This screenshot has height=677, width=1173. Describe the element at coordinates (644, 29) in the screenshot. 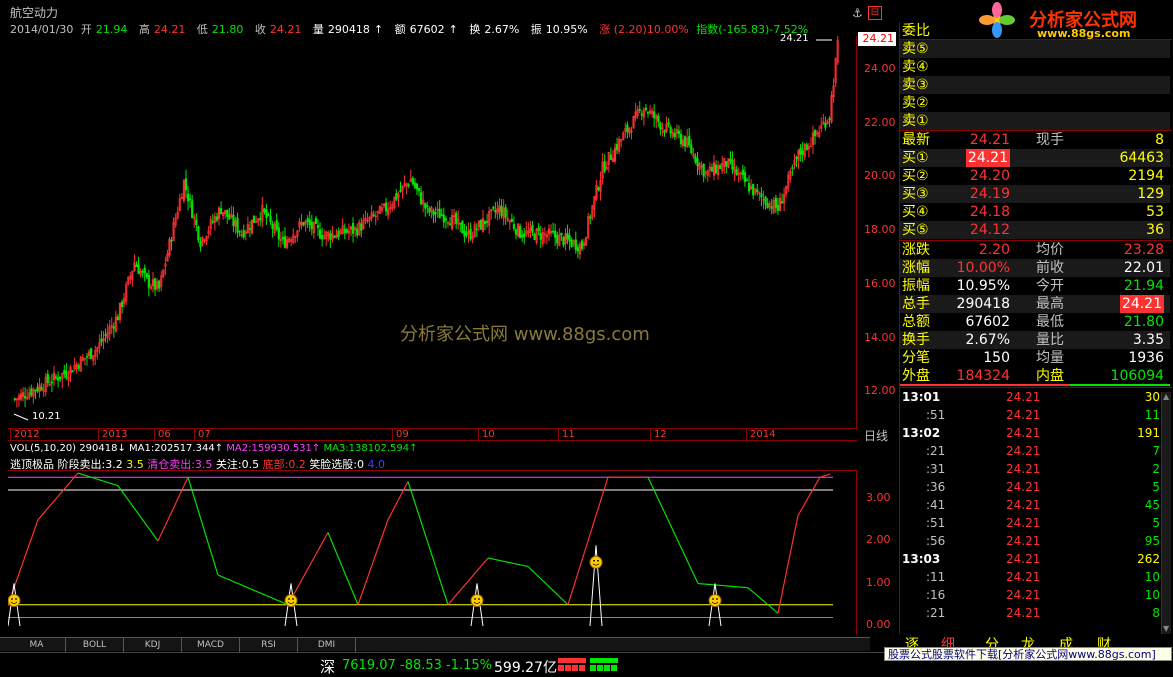

I see `change-value: 涨 (2.20)10.00%` at that location.